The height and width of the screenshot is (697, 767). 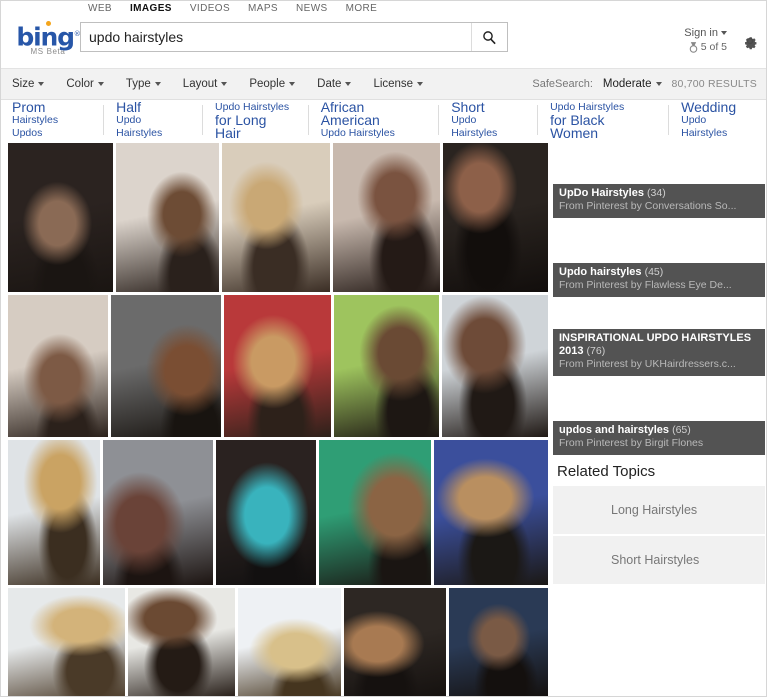 I want to click on settings-button, so click(x=750, y=41).